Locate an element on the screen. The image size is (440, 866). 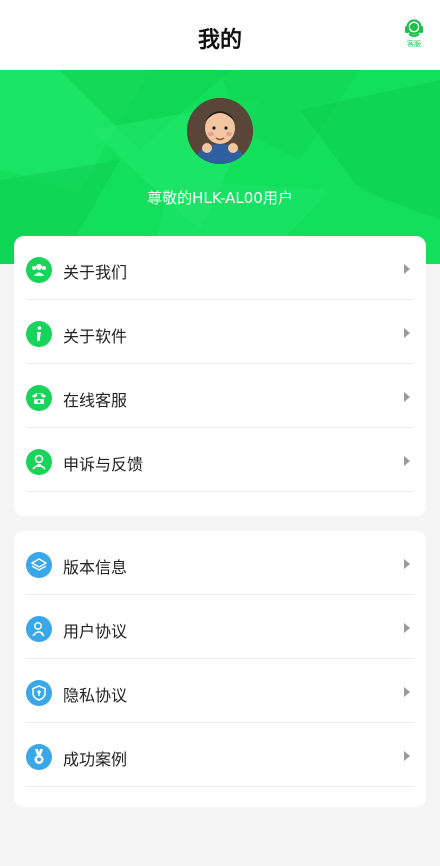
shield-icon is located at coordinates (39, 693).